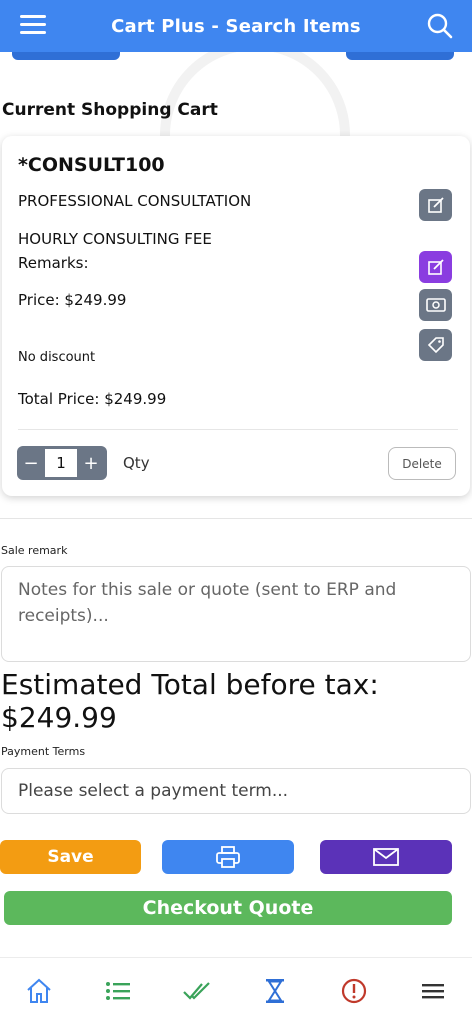  Describe the element at coordinates (135, 201) in the screenshot. I see `item-name: PROFESSIONAL CONSULTATION` at that location.